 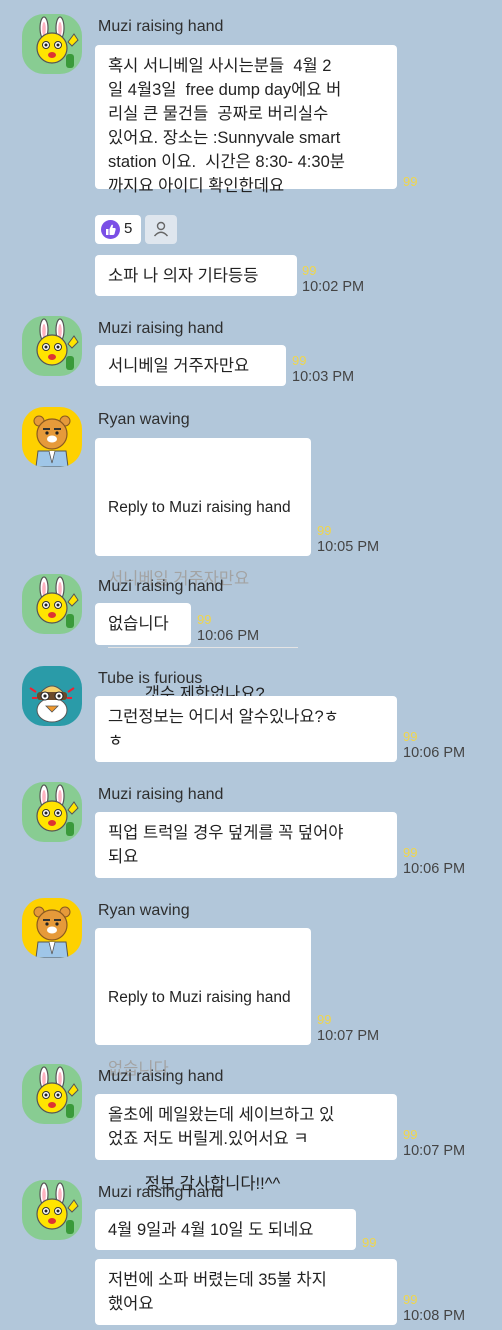 I want to click on avatar-tube, so click(x=52, y=696).